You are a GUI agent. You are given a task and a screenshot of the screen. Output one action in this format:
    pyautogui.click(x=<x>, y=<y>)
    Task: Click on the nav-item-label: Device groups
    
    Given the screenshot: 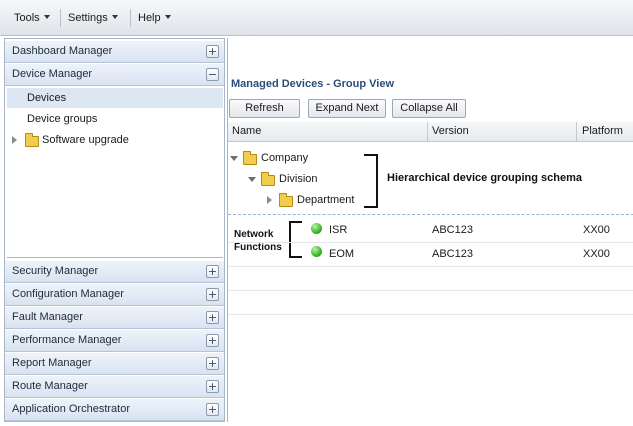 What is the action you would take?
    pyautogui.click(x=62, y=119)
    